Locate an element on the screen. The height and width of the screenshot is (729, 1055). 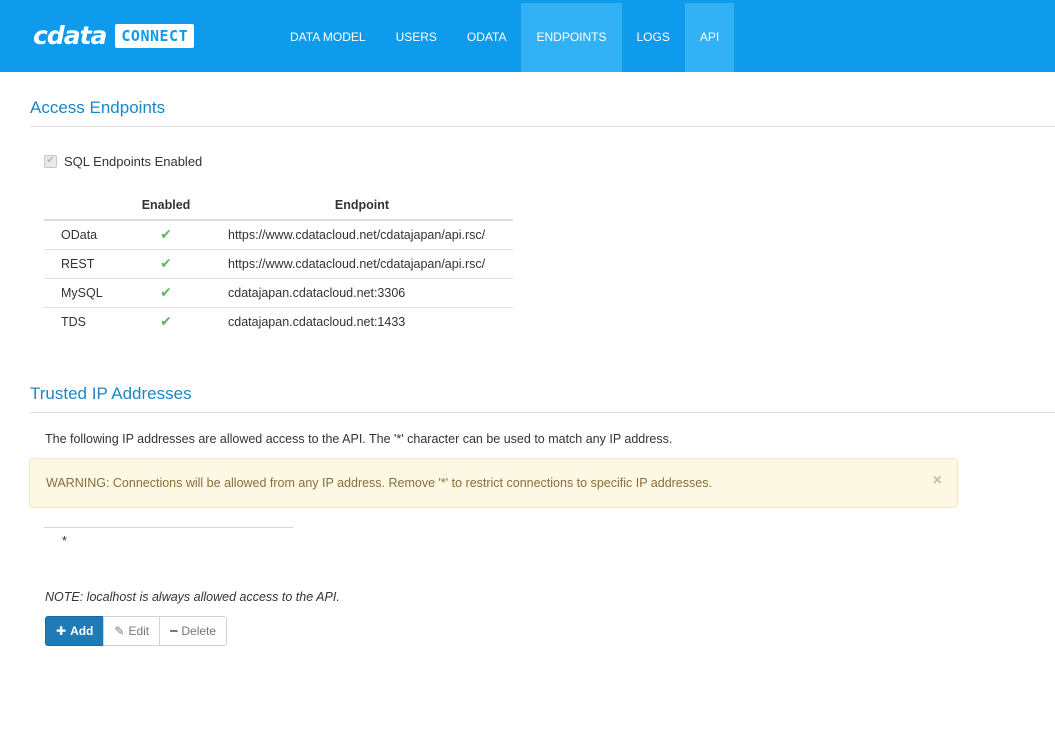
ip-list-divider is located at coordinates (168, 527).